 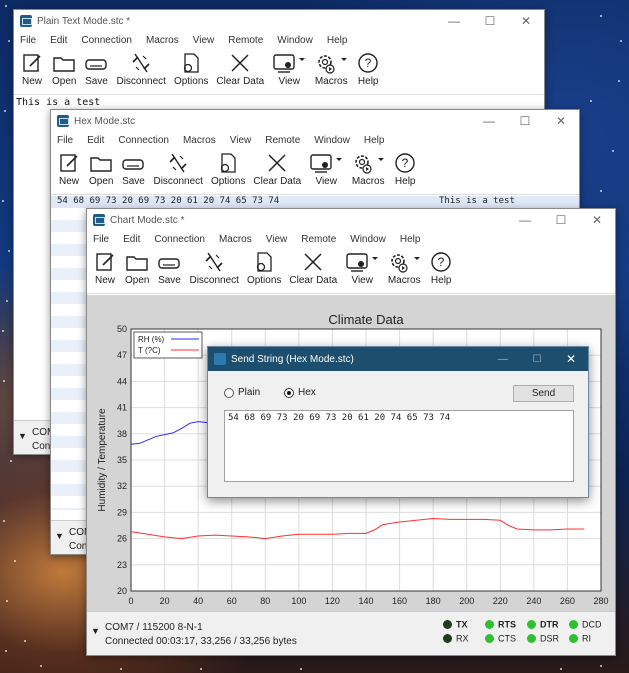 I want to click on signal-label: RX, so click(x=462, y=638).